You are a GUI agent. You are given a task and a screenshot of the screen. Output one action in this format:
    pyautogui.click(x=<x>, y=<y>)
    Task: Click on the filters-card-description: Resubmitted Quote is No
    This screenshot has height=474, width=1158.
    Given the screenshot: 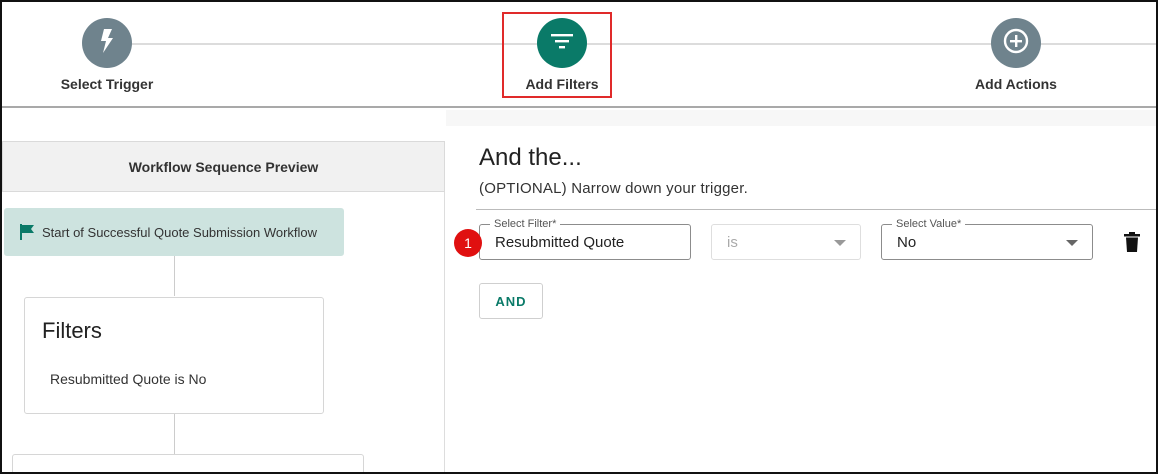 What is the action you would take?
    pyautogui.click(x=128, y=379)
    